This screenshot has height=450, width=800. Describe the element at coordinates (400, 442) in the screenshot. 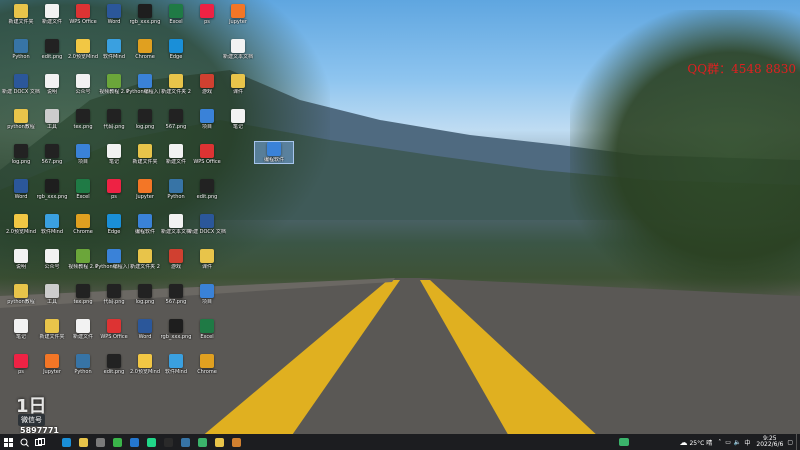

I see `taskbar: ☁ 25°C 晴 ˄ ▭ 🔈 中 9:25 2022/6/6 ▢` at that location.